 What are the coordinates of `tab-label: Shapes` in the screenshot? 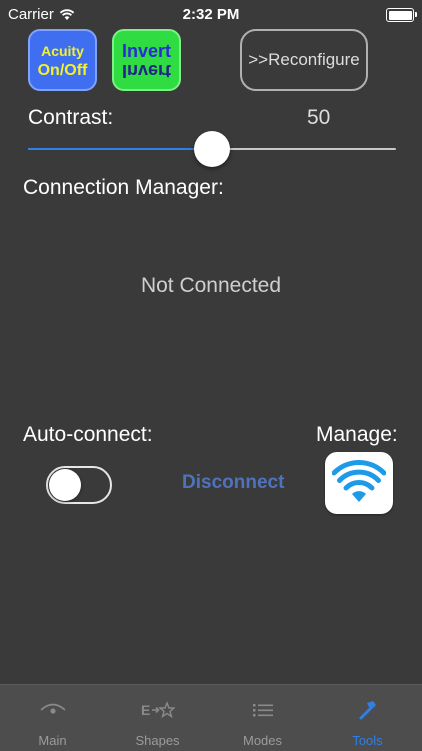 It's located at (157, 740).